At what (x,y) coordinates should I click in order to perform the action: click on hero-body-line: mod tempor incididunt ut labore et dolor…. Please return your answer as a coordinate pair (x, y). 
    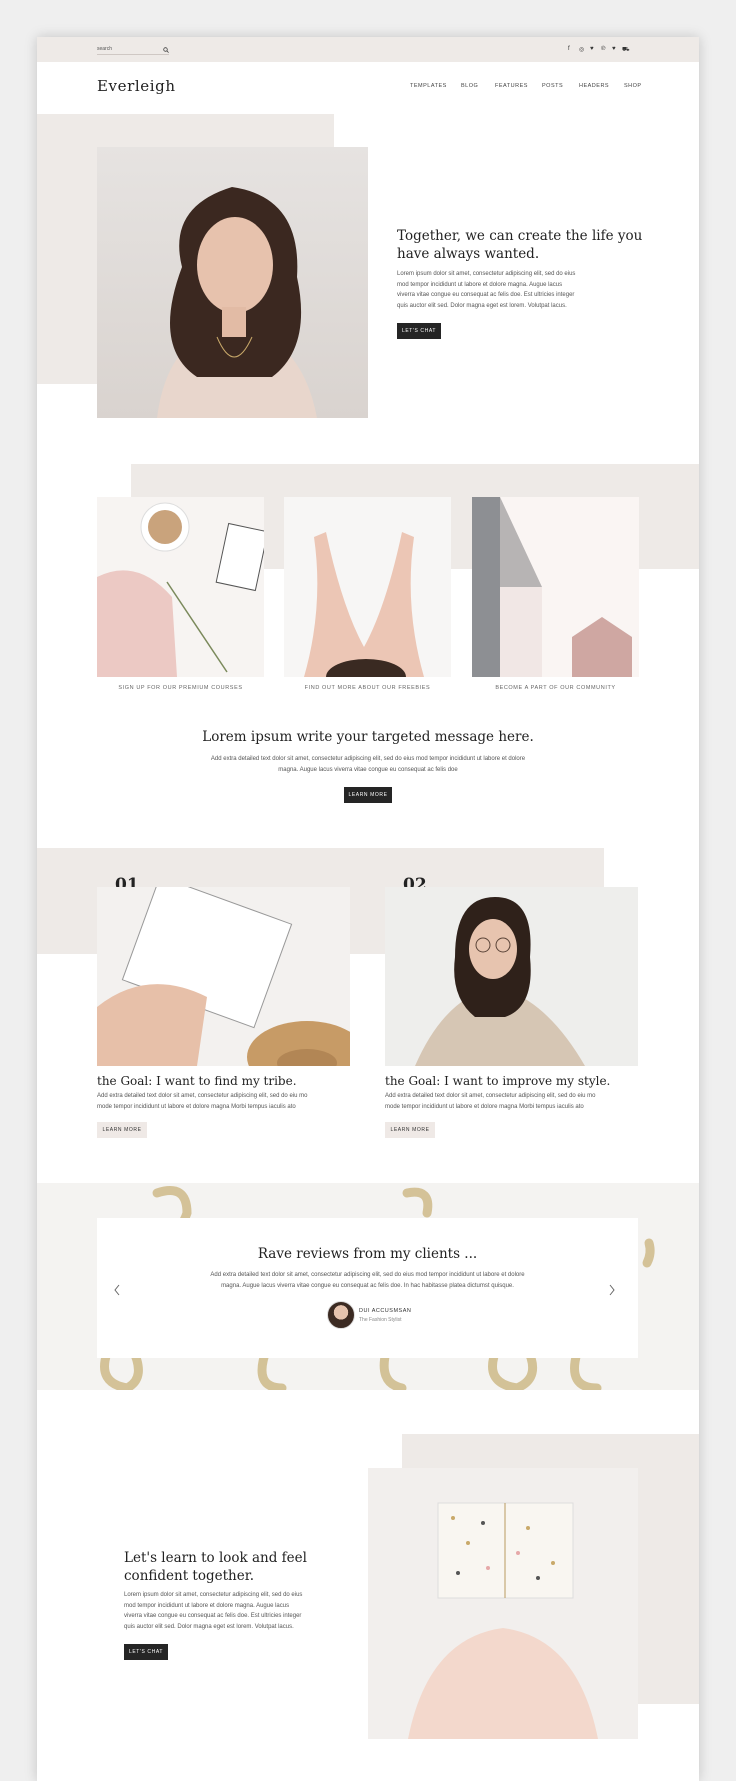
    Looking at the image, I should click on (480, 284).